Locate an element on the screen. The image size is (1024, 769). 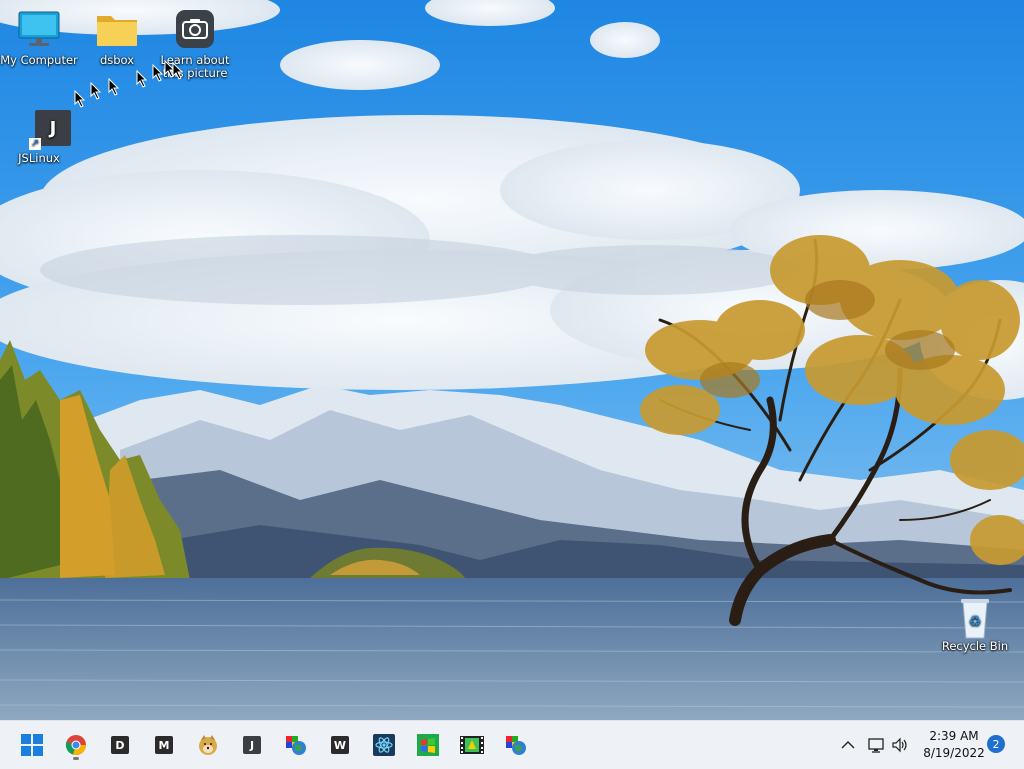
taskbar: D M J W 2:39 AM 8/19/2022 is located at coordinates (512, 744).